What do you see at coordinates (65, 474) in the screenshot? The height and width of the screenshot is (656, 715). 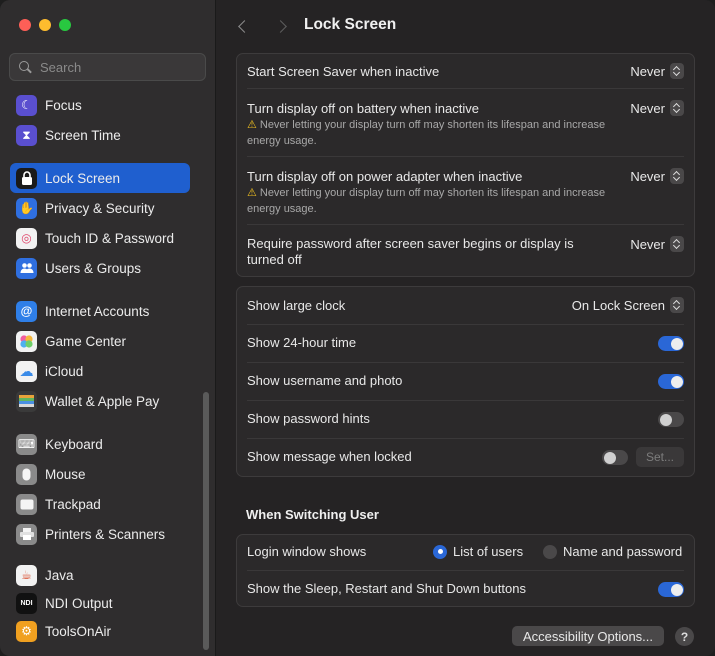 I see `sidebar-item-label: Mouse` at bounding box center [65, 474].